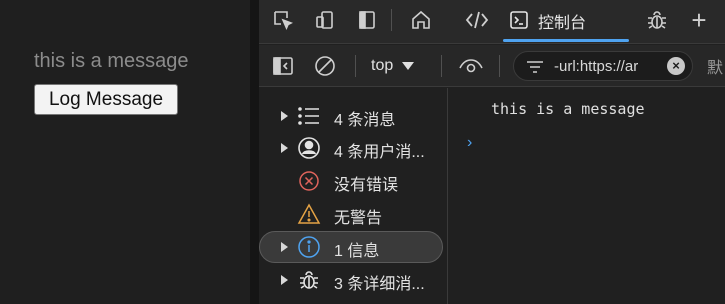 This screenshot has width=725, height=304. I want to click on sidebar-item-label: 无警告, so click(358, 218).